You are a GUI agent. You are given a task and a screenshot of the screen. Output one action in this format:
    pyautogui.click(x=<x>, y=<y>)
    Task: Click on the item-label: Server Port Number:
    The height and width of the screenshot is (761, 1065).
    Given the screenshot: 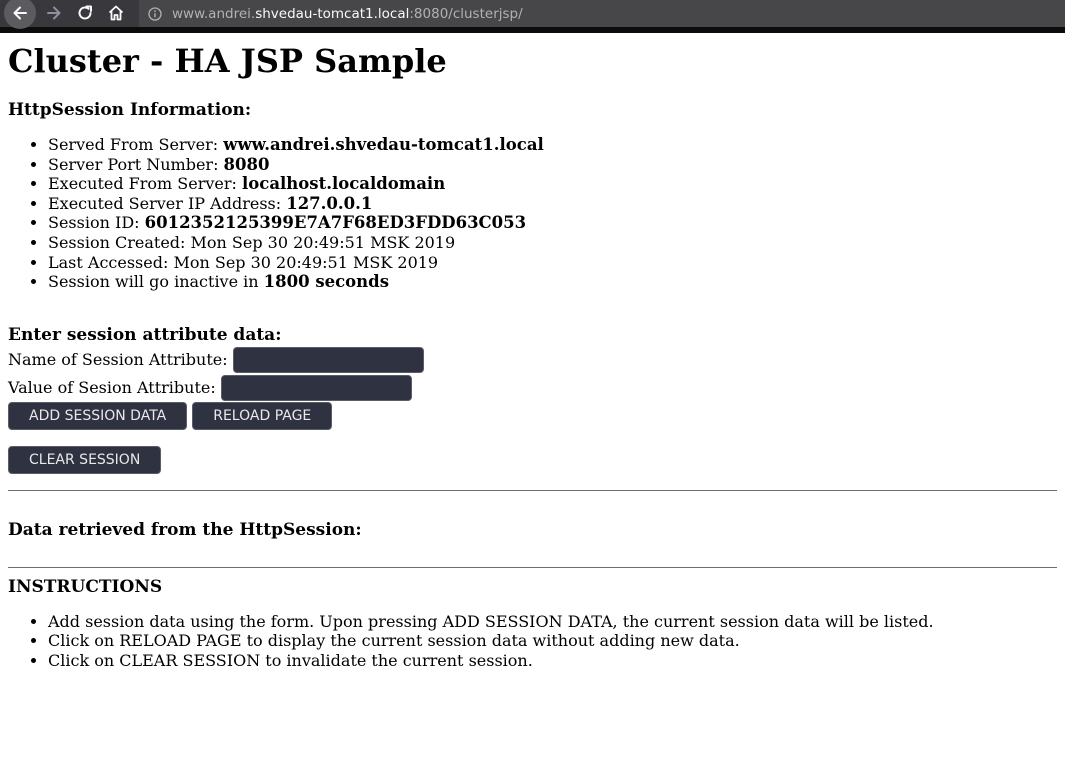 What is the action you would take?
    pyautogui.click(x=136, y=164)
    